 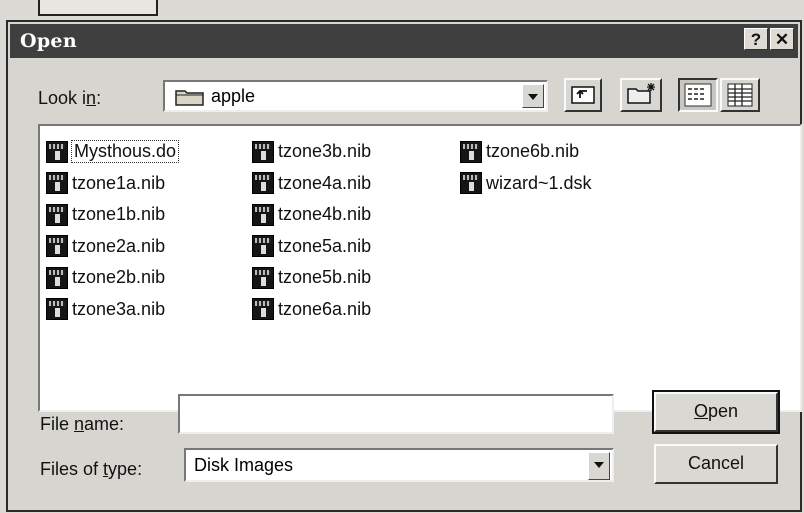 I want to click on files-of-type-dropdown-arrow, so click(x=599, y=466).